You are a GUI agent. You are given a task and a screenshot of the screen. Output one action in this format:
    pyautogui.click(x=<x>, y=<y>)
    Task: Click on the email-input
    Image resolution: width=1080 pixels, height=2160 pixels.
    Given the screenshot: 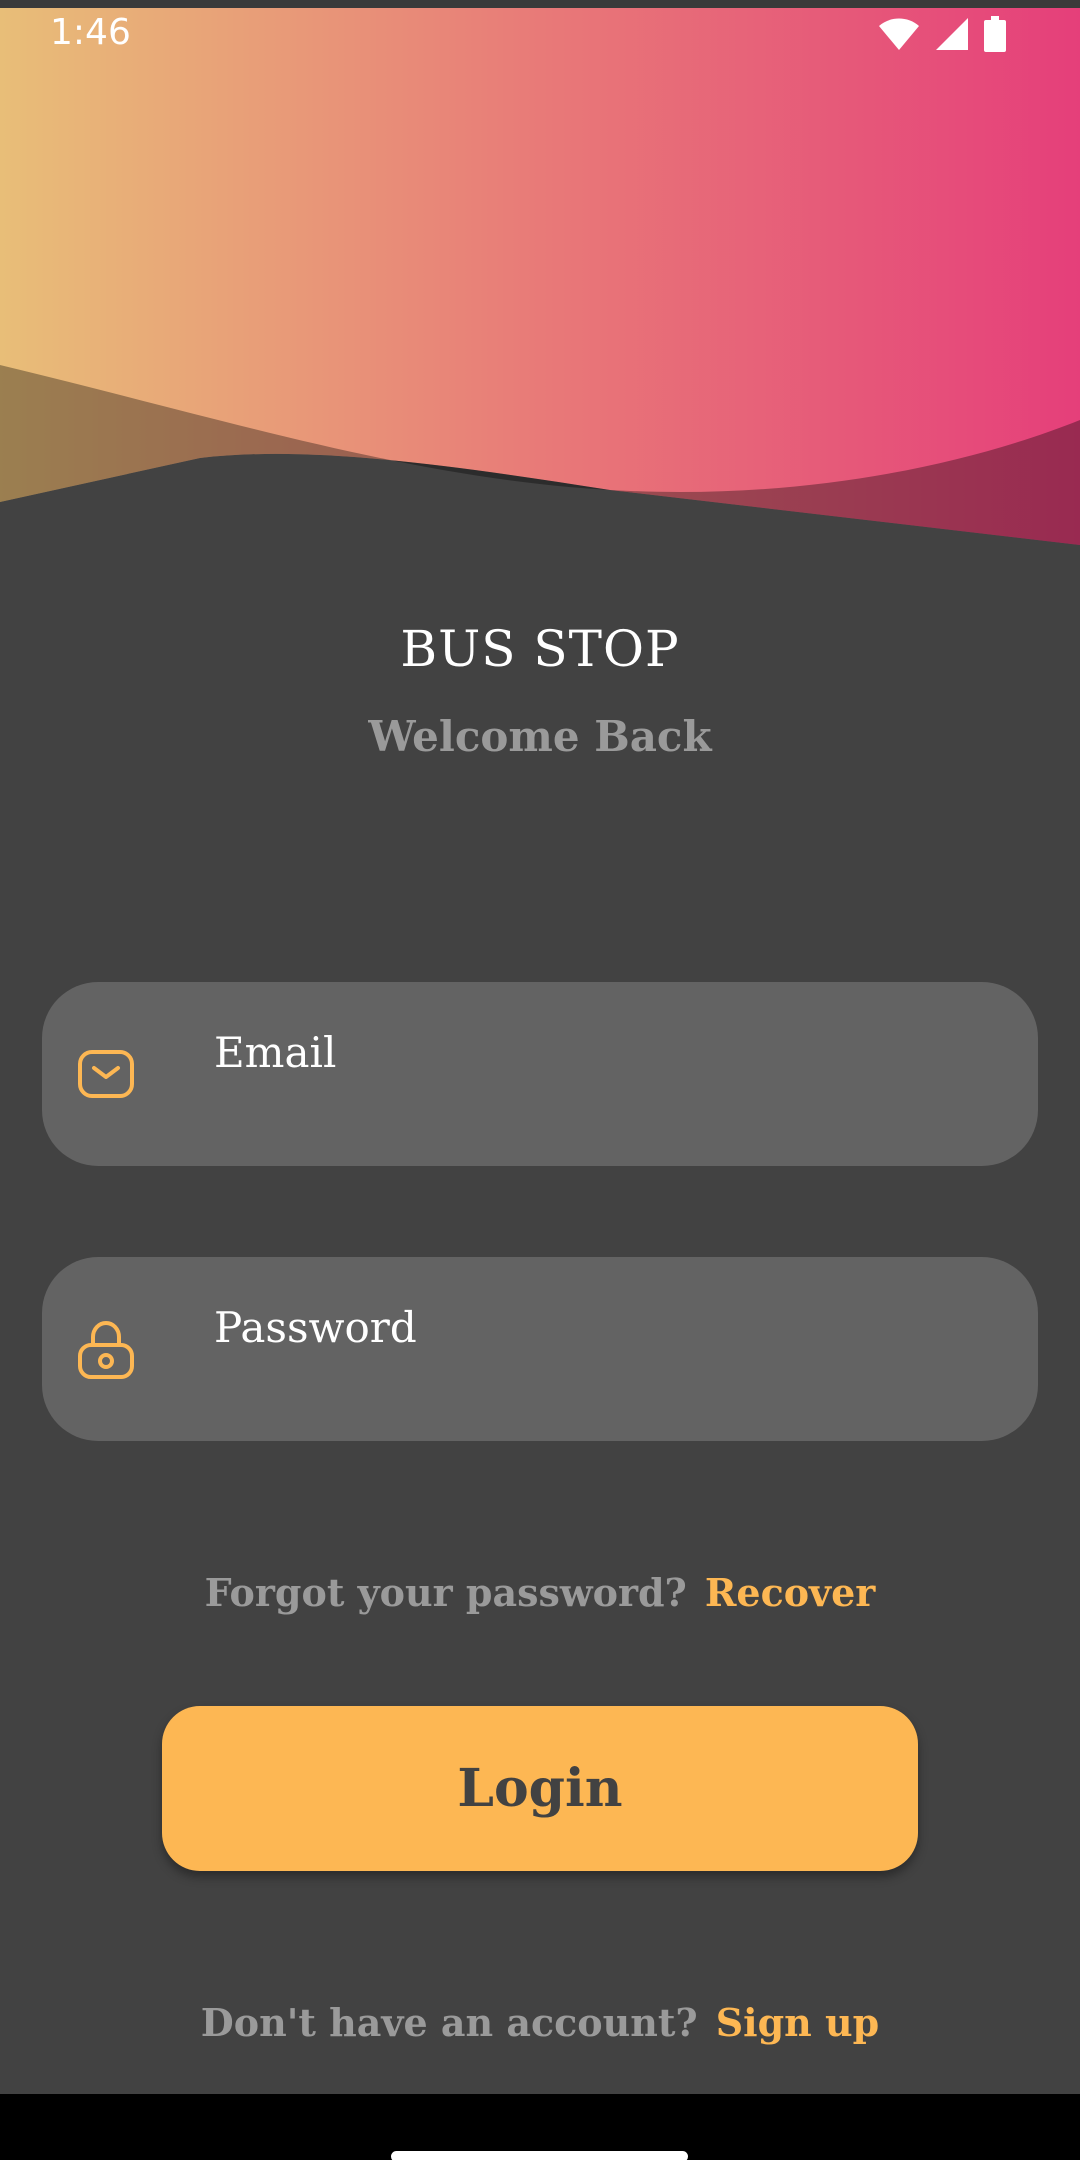 What is the action you would take?
    pyautogui.click(x=594, y=1052)
    